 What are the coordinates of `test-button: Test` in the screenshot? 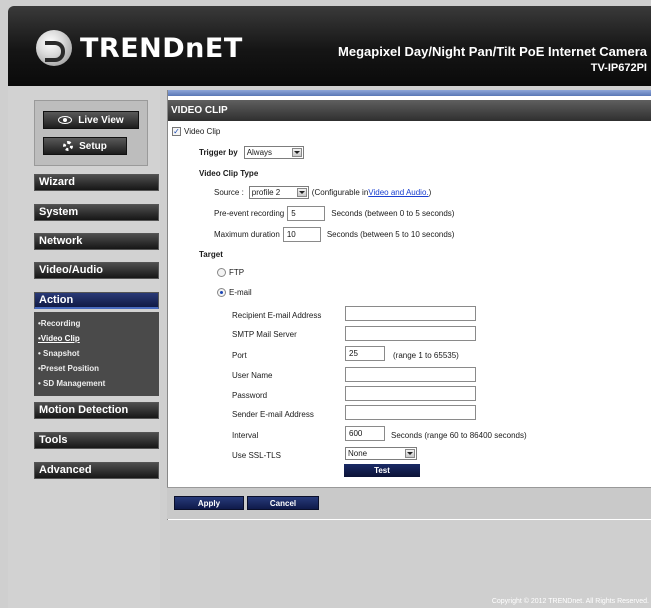 It's located at (382, 470).